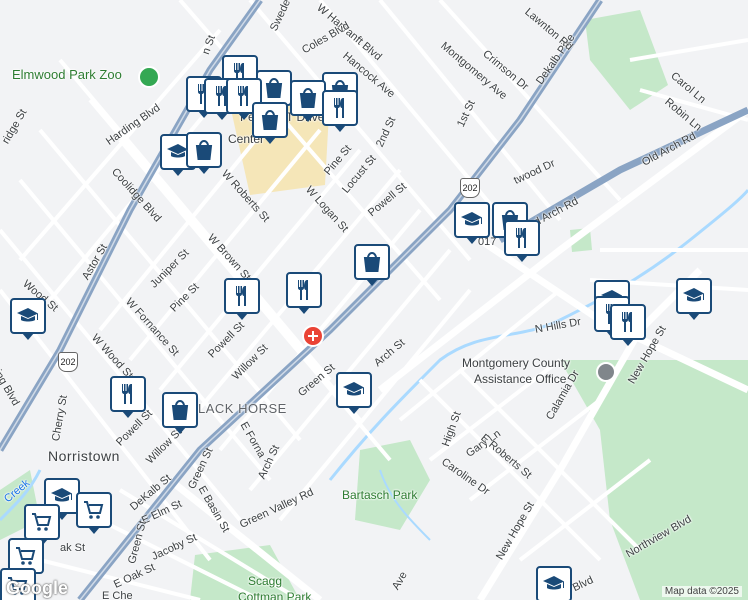 The image size is (748, 600). What do you see at coordinates (275, 595) in the screenshot?
I see `park-label-2: Cottman Park` at bounding box center [275, 595].